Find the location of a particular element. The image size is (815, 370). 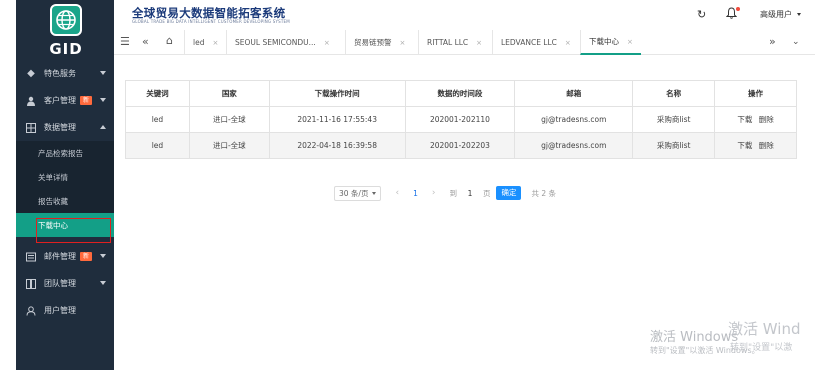

goto-page-input: 1 is located at coordinates (470, 193).